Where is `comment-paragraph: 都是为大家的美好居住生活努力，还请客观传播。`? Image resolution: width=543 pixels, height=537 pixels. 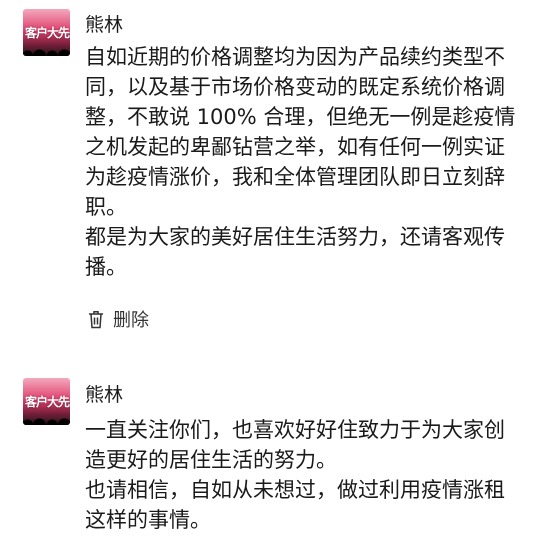
comment-paragraph: 都是为大家的美好居住生活努力，还请客观传播。 is located at coordinates (295, 252).